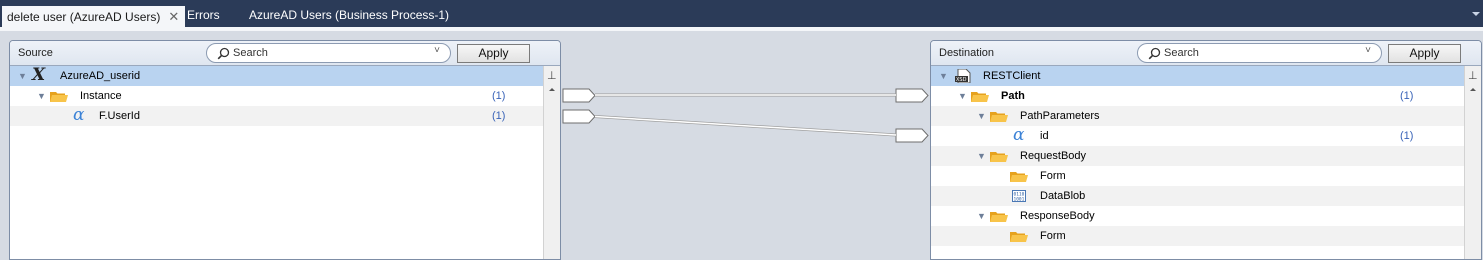 Image resolution: width=1483 pixels, height=260 pixels. What do you see at coordinates (39, 75) in the screenshot?
I see `x-variable-icon: X` at bounding box center [39, 75].